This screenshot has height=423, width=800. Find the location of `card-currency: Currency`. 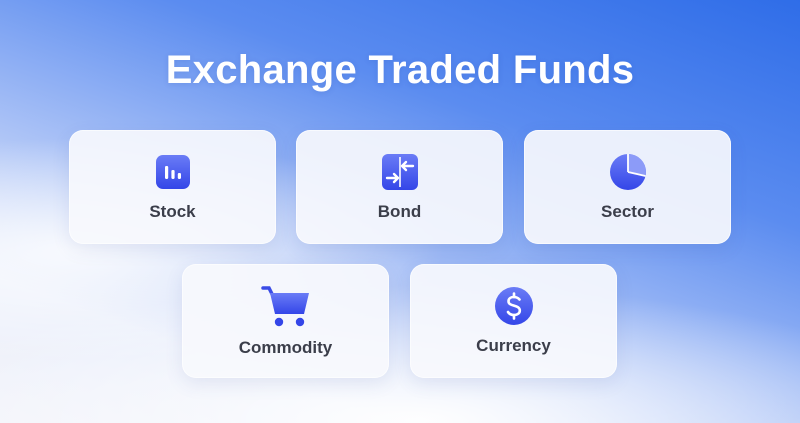

card-currency: Currency is located at coordinates (513, 321).